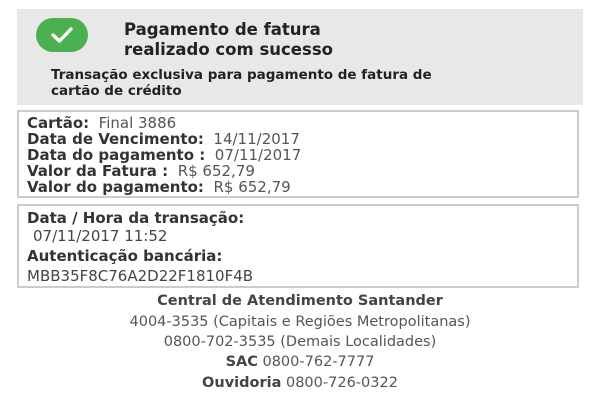 The width and height of the screenshot is (600, 400). What do you see at coordinates (115, 187) in the screenshot?
I see `payment-value-label: Valor do pagamento:` at bounding box center [115, 187].